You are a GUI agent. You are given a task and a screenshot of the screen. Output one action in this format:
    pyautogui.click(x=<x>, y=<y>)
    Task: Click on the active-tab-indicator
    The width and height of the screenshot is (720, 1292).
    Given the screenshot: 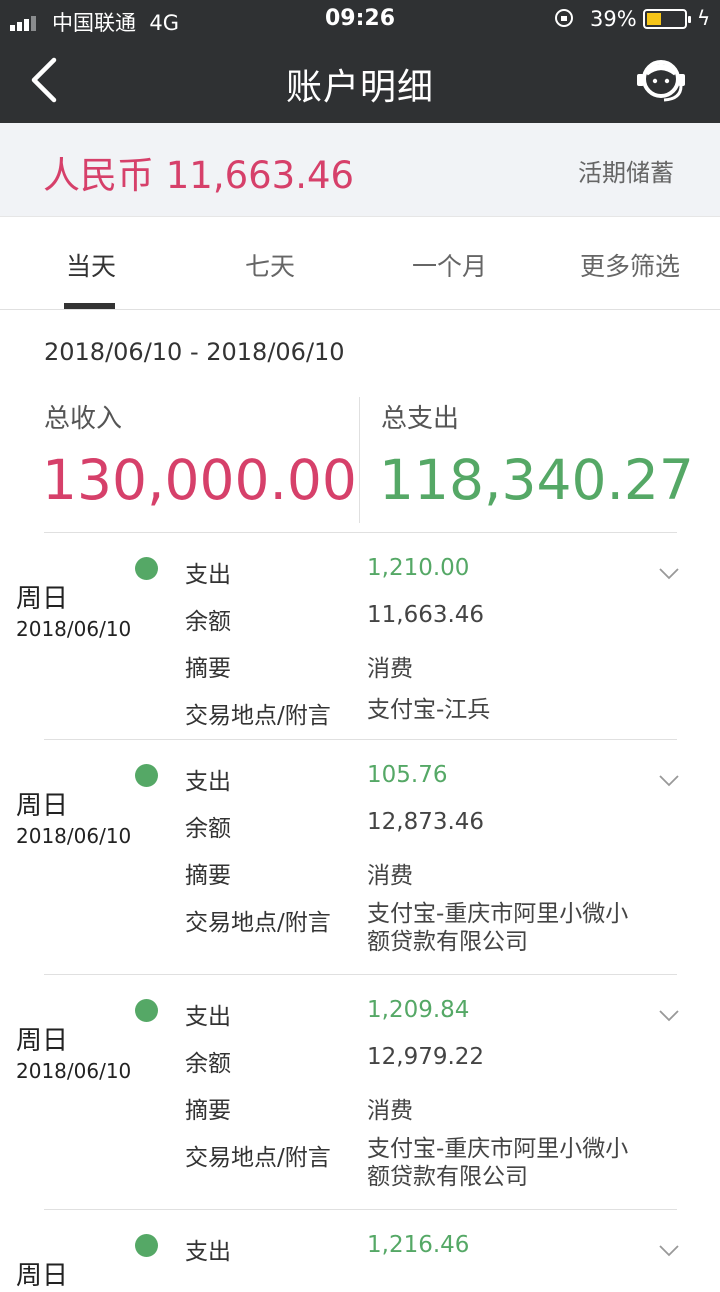 What is the action you would take?
    pyautogui.click(x=89, y=306)
    